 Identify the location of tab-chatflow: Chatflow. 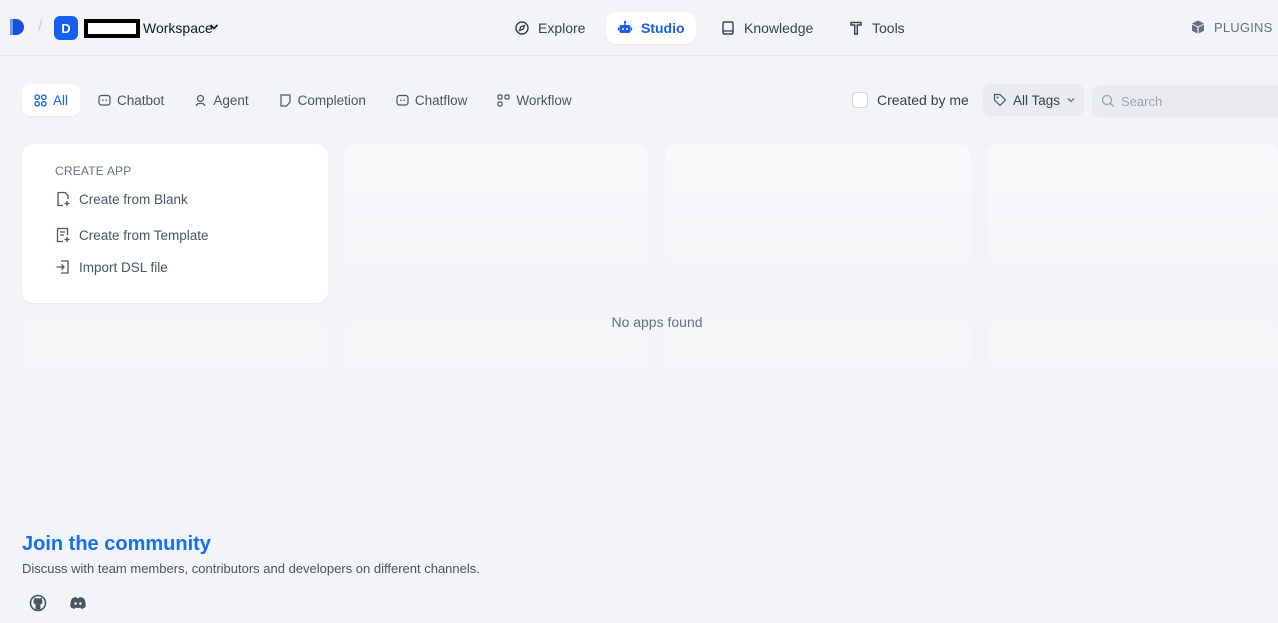
(432, 100).